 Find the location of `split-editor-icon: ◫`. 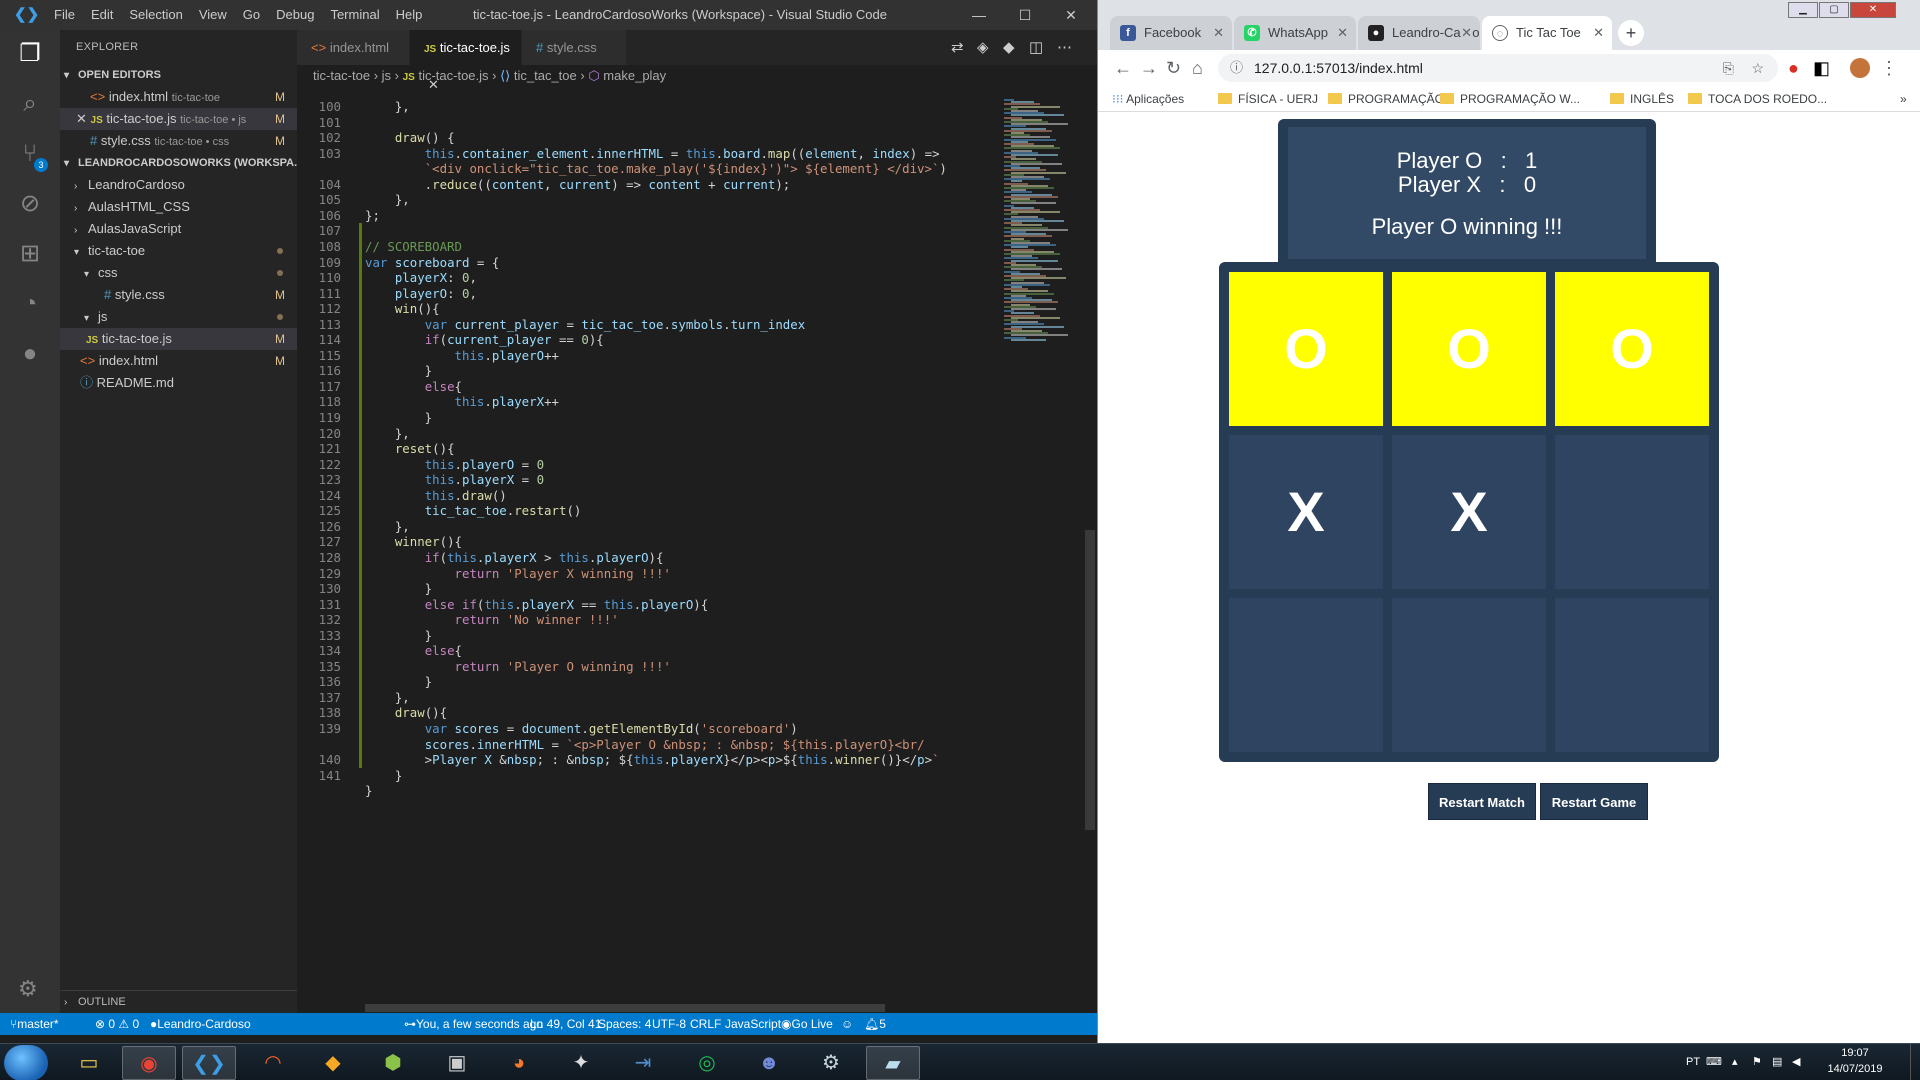

split-editor-icon: ◫ is located at coordinates (1036, 47).